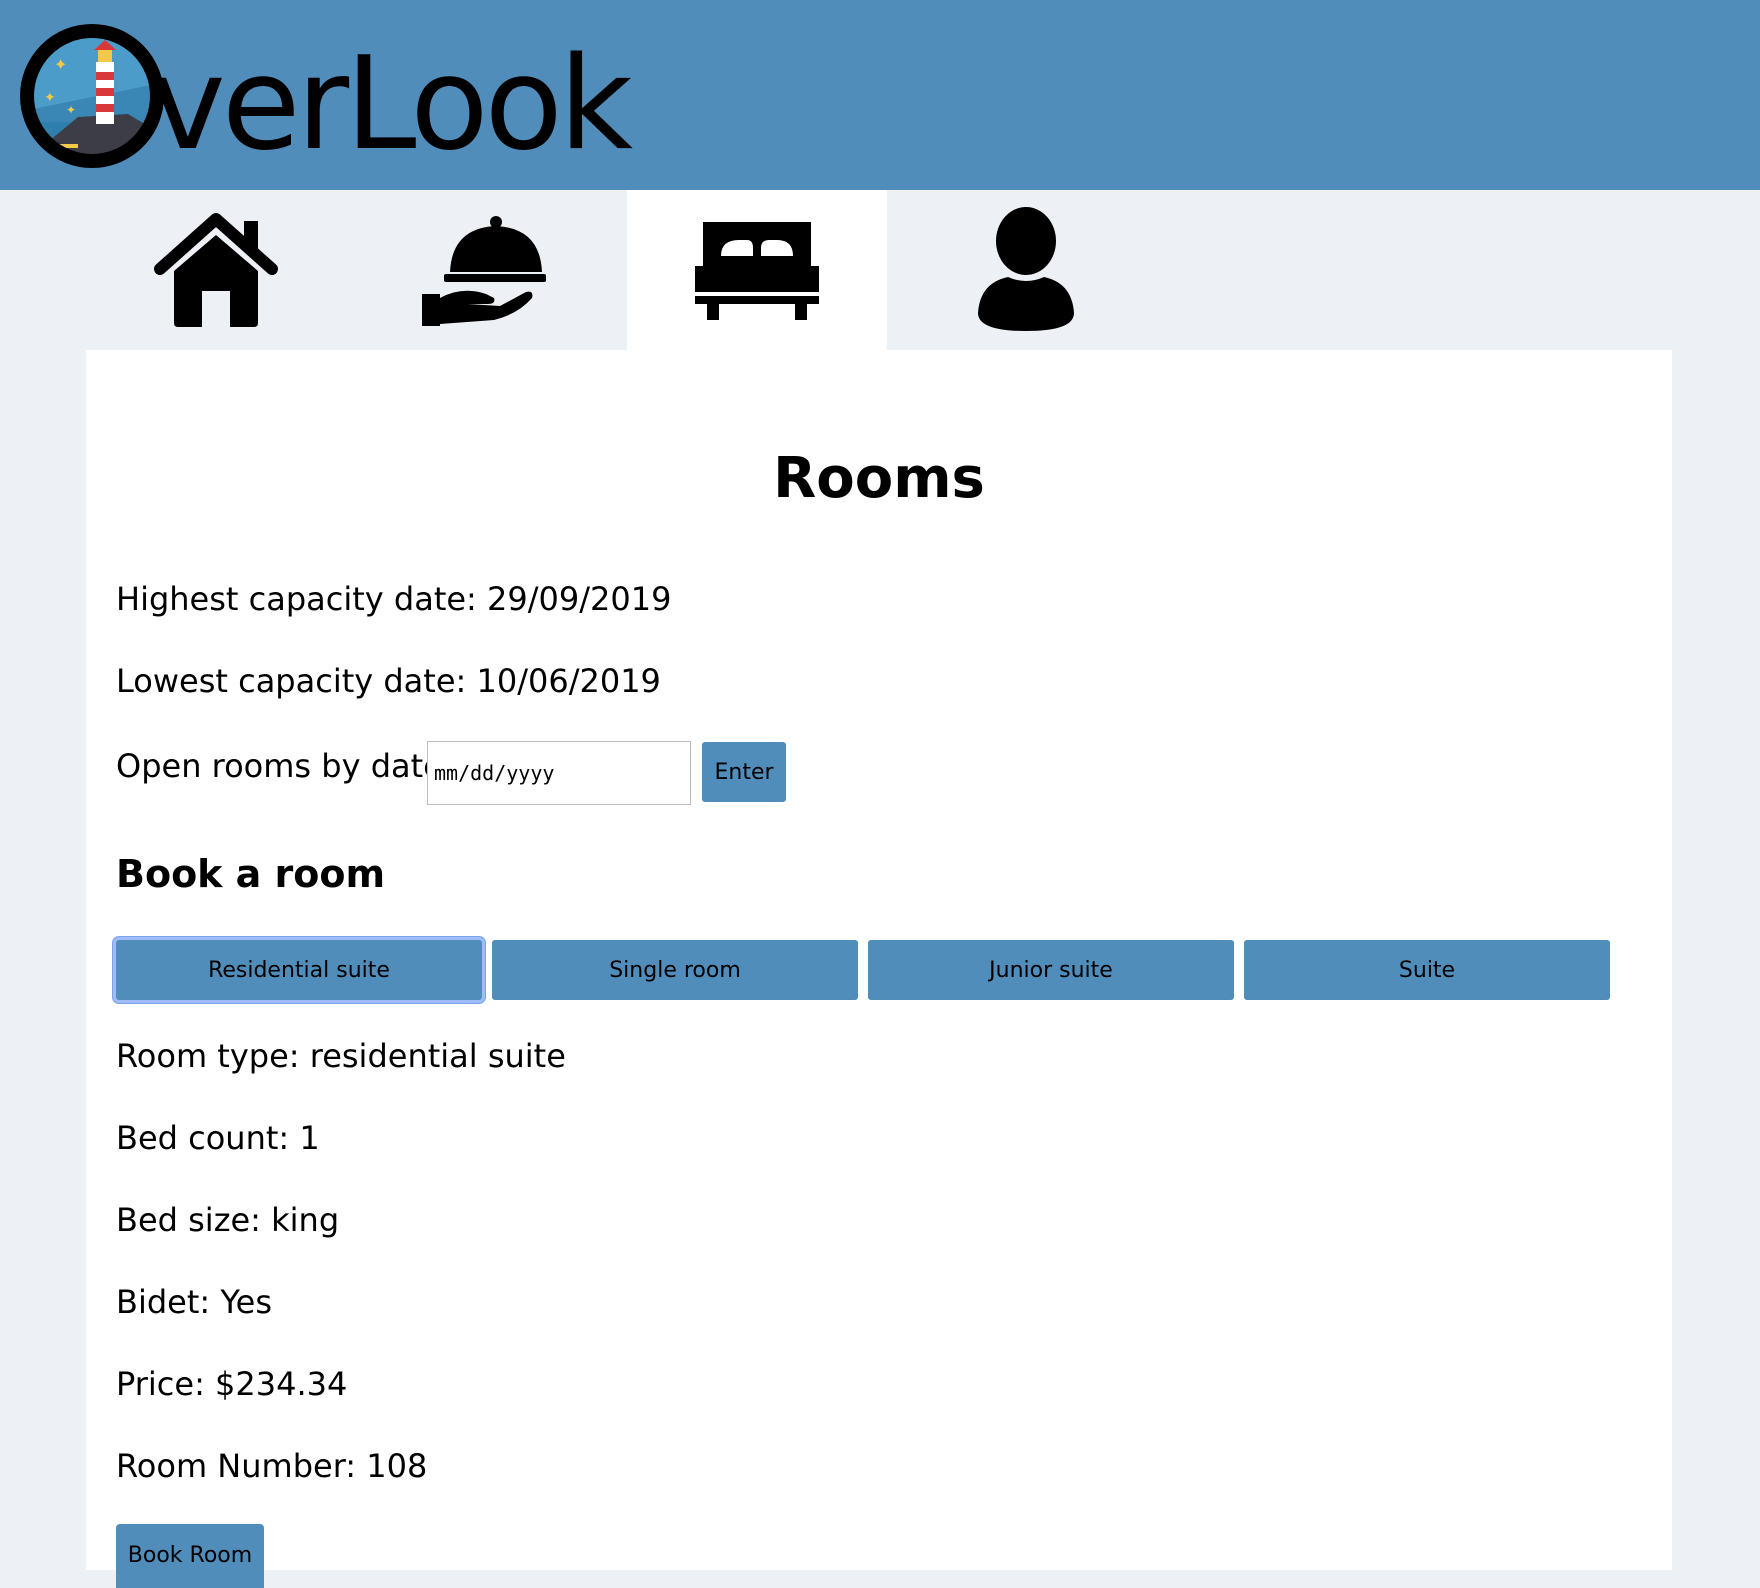  Describe the element at coordinates (388, 681) in the screenshot. I see `lowest-capacity-date: Lowest capacity date: 10/06/2019` at that location.